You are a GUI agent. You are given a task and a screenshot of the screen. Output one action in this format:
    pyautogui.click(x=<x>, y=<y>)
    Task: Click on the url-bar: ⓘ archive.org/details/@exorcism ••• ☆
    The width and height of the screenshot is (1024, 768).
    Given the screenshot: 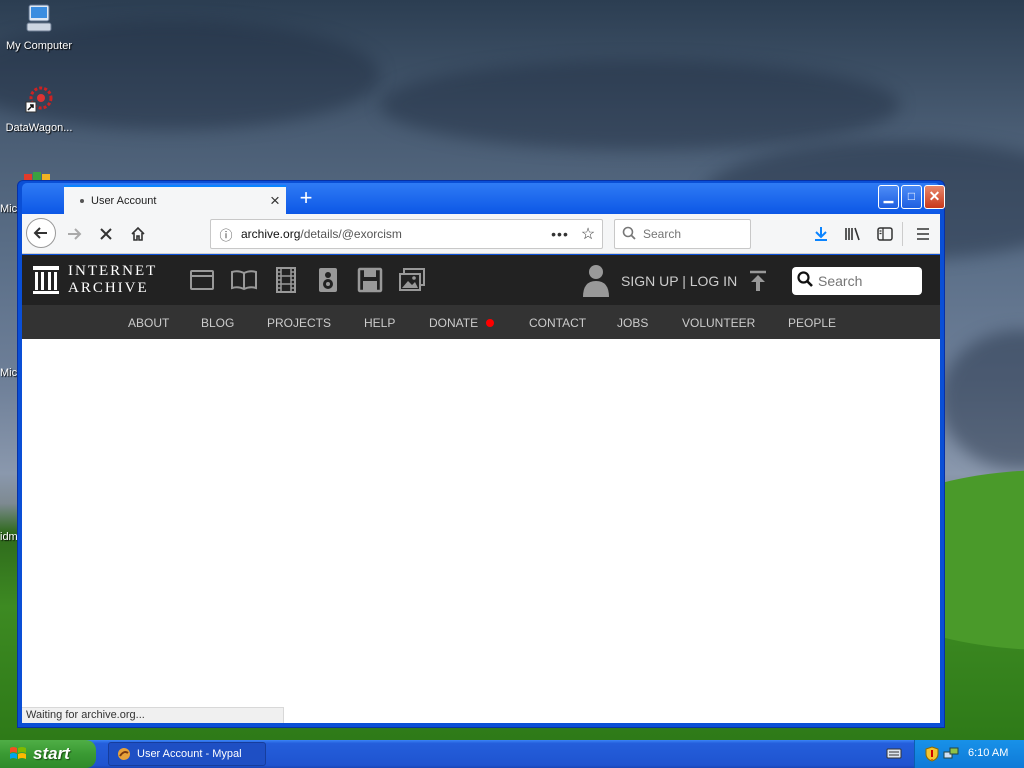 What is the action you would take?
    pyautogui.click(x=406, y=234)
    